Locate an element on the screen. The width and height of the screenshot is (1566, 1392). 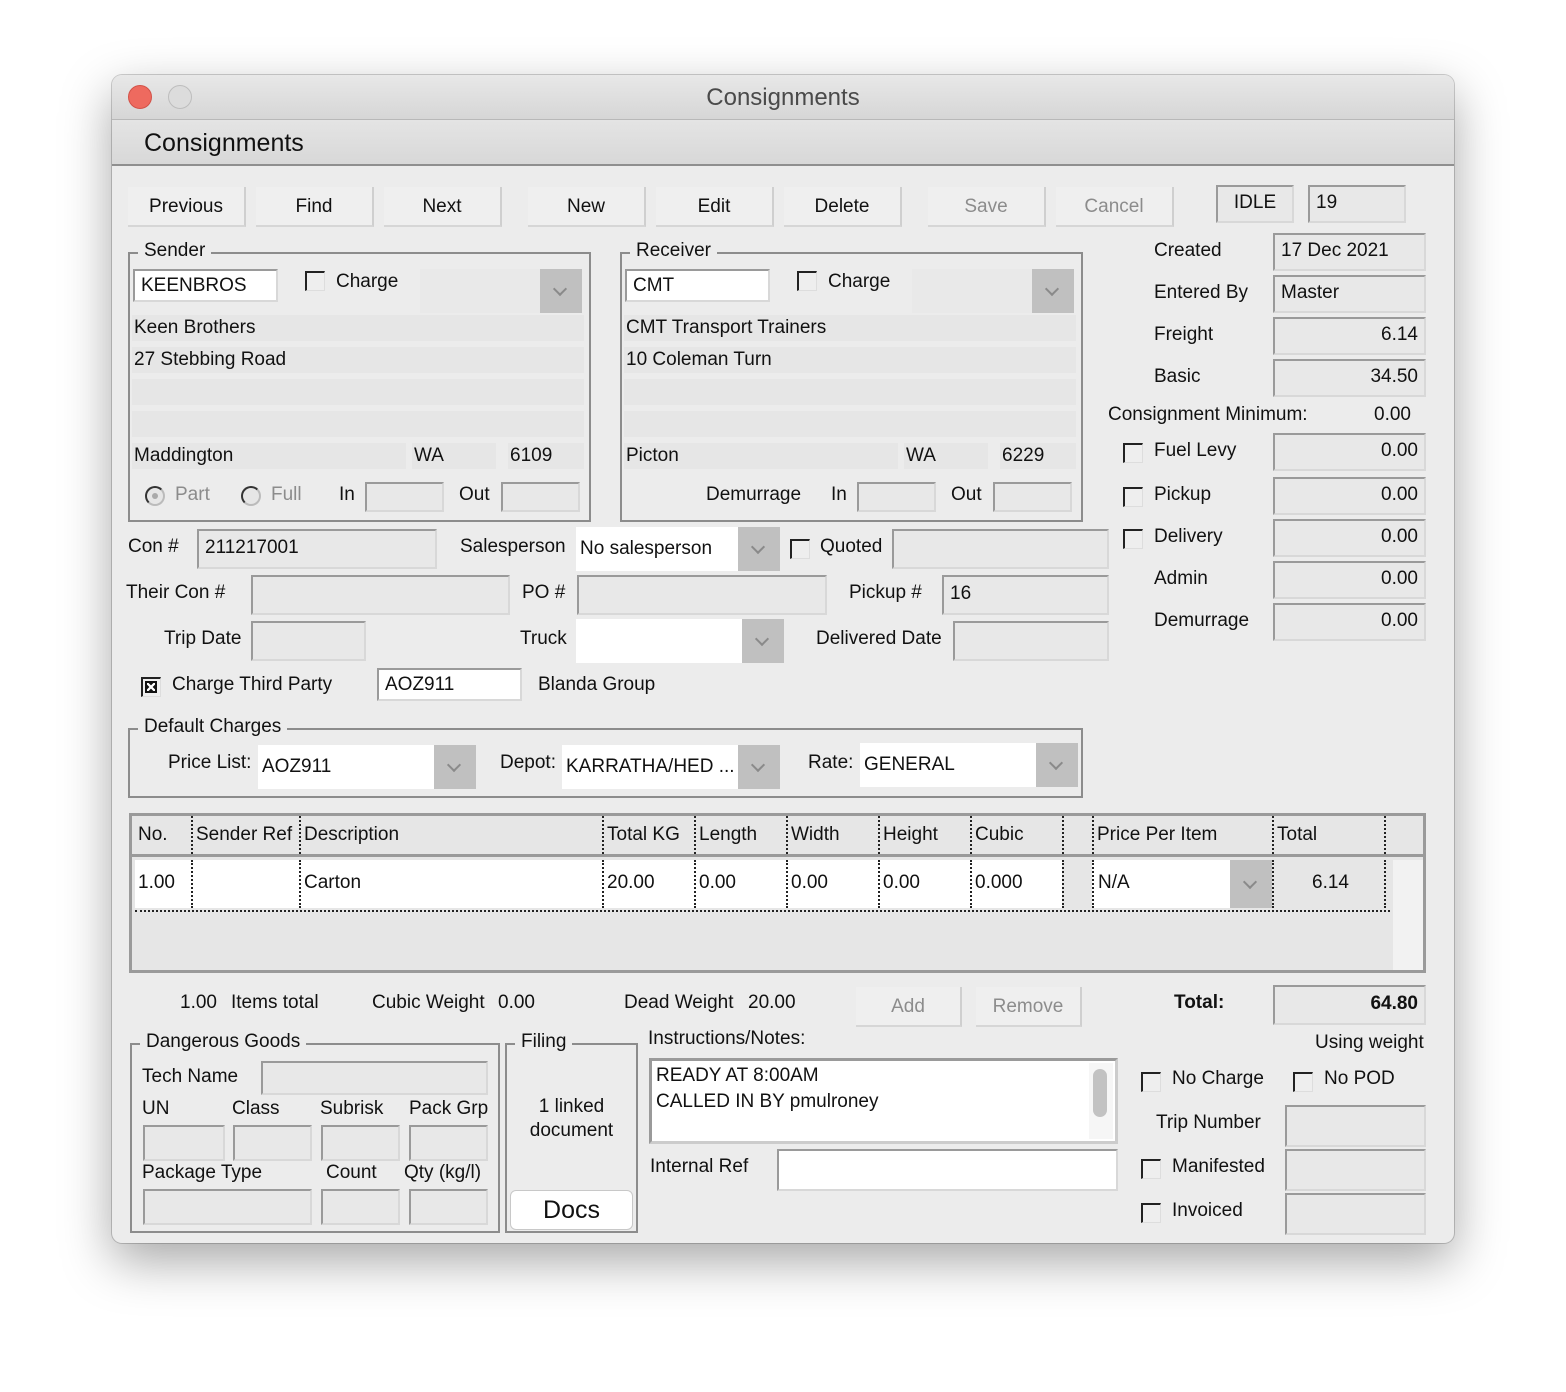
receiver-in-label: In is located at coordinates (839, 494).